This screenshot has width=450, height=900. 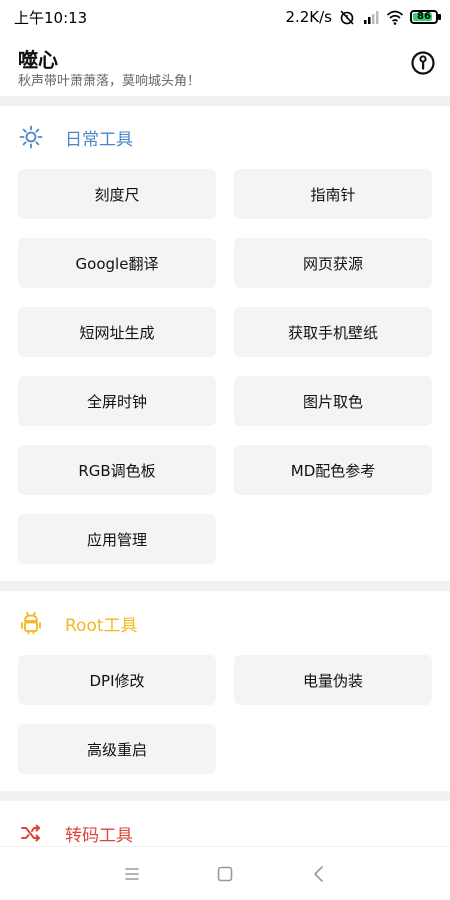 What do you see at coordinates (117, 332) in the screenshot?
I see `tool-short-url-button: 短网址生成` at bounding box center [117, 332].